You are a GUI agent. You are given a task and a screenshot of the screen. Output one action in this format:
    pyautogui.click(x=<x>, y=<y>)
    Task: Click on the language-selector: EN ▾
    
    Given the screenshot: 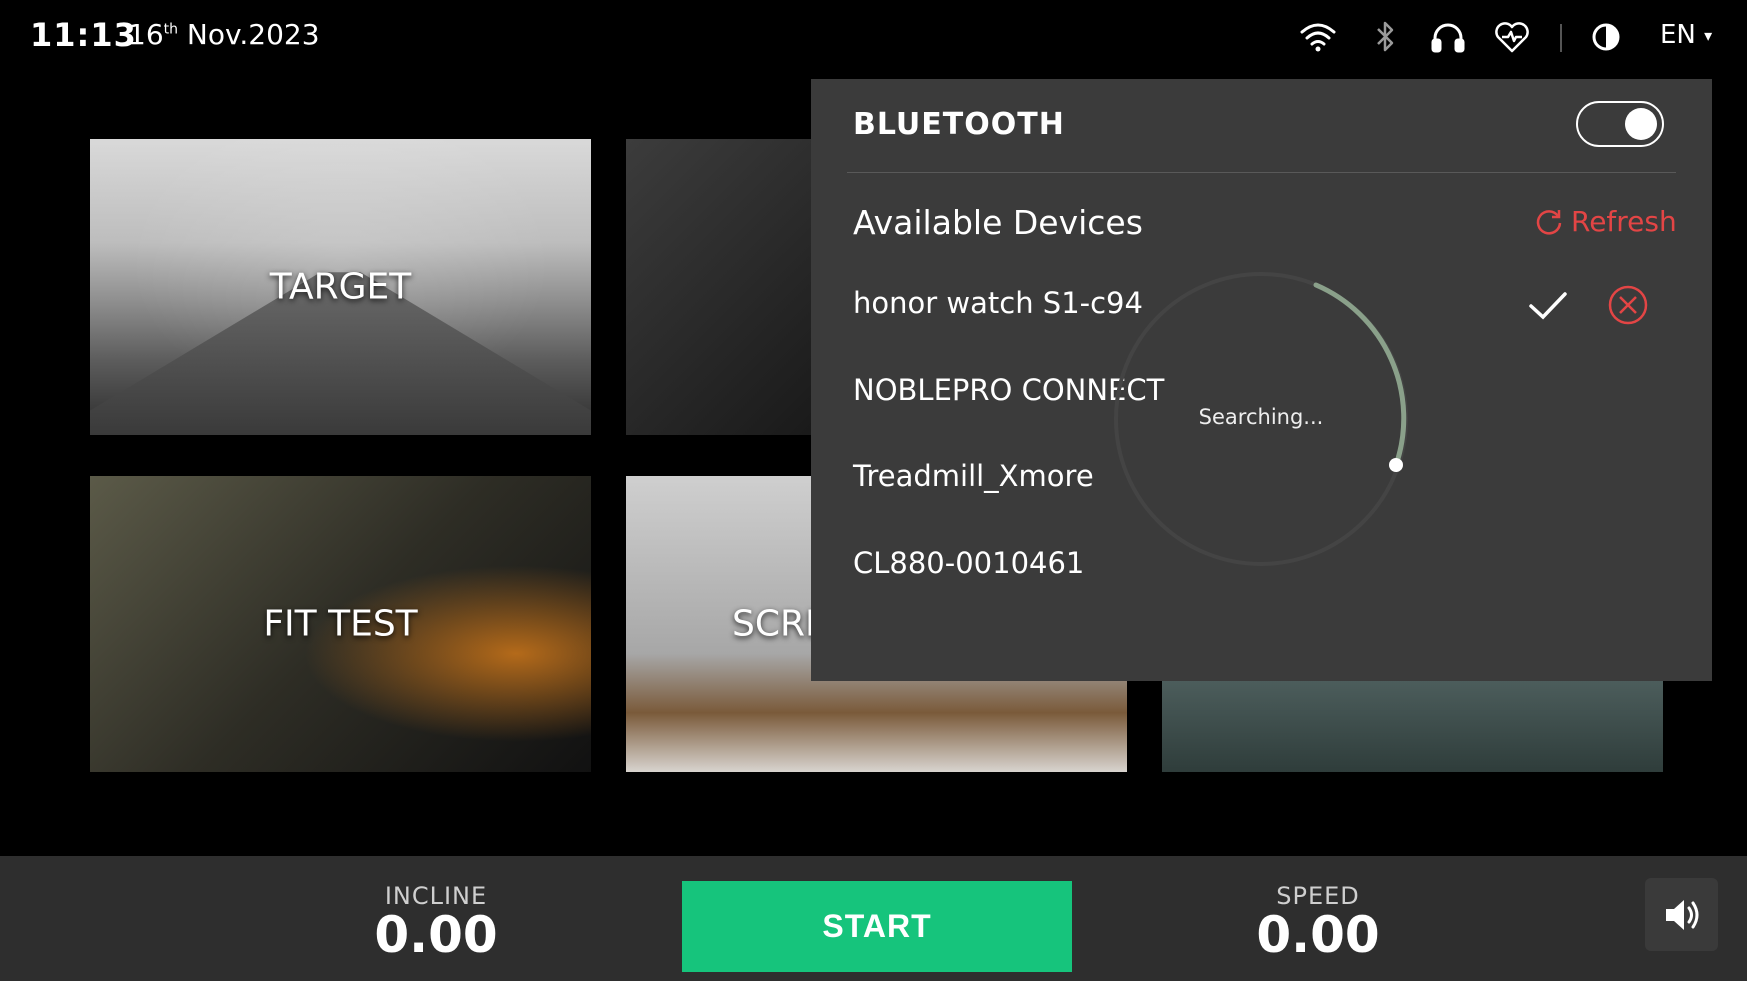 What is the action you would take?
    pyautogui.click(x=1686, y=35)
    